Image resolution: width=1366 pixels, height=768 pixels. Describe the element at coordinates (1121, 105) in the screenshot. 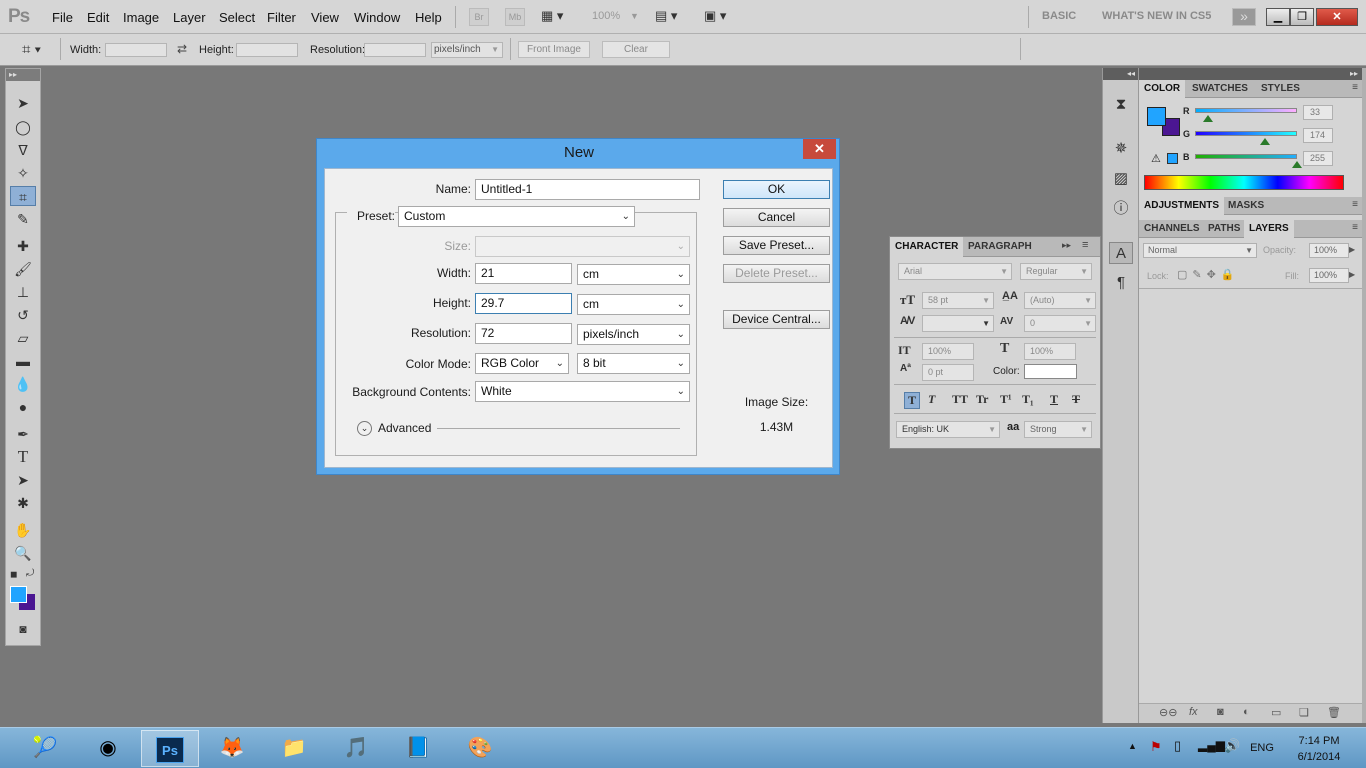

I see `history-panel-icon: ⧗` at that location.